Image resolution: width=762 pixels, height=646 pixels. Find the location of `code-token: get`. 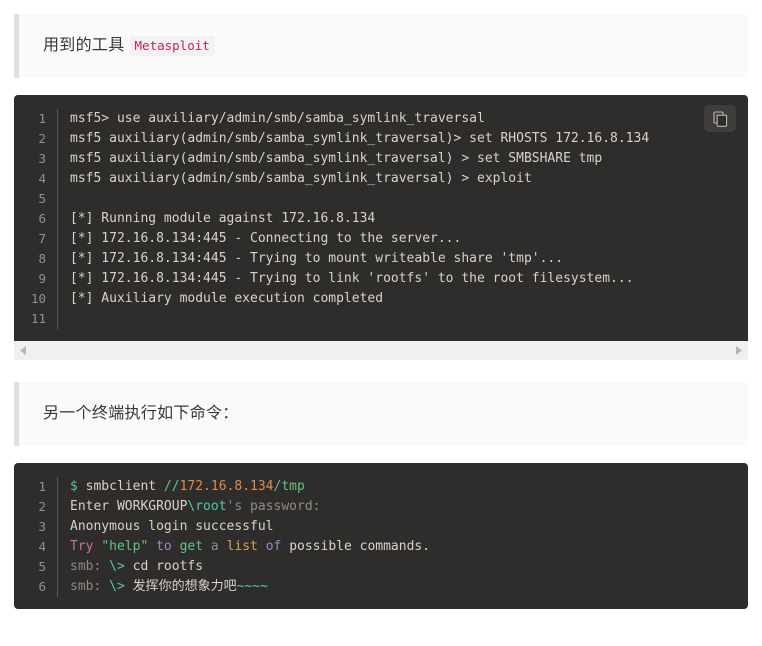

code-token: get is located at coordinates (191, 546).